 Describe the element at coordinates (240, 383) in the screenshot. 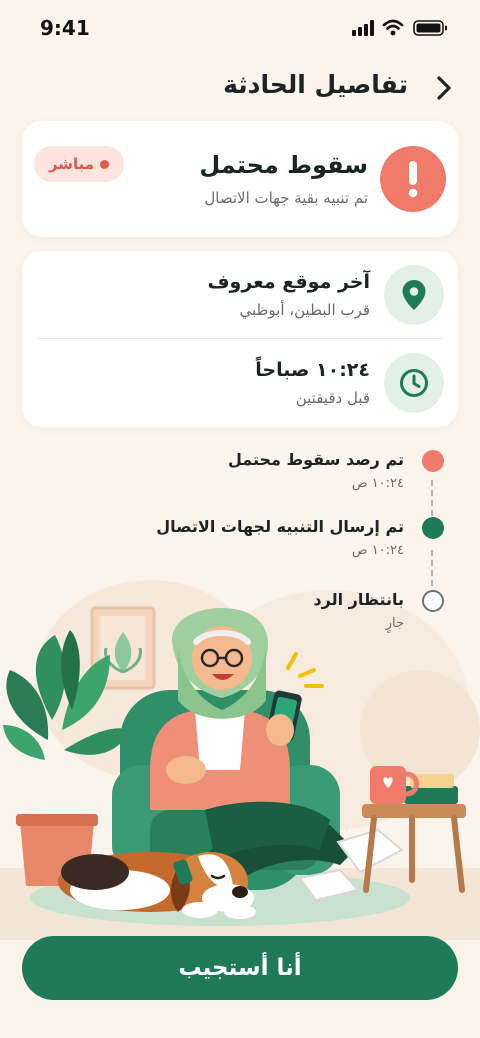

I see `time-row: ١٠:٢٤ صباحاً قبل دقيقتين` at that location.